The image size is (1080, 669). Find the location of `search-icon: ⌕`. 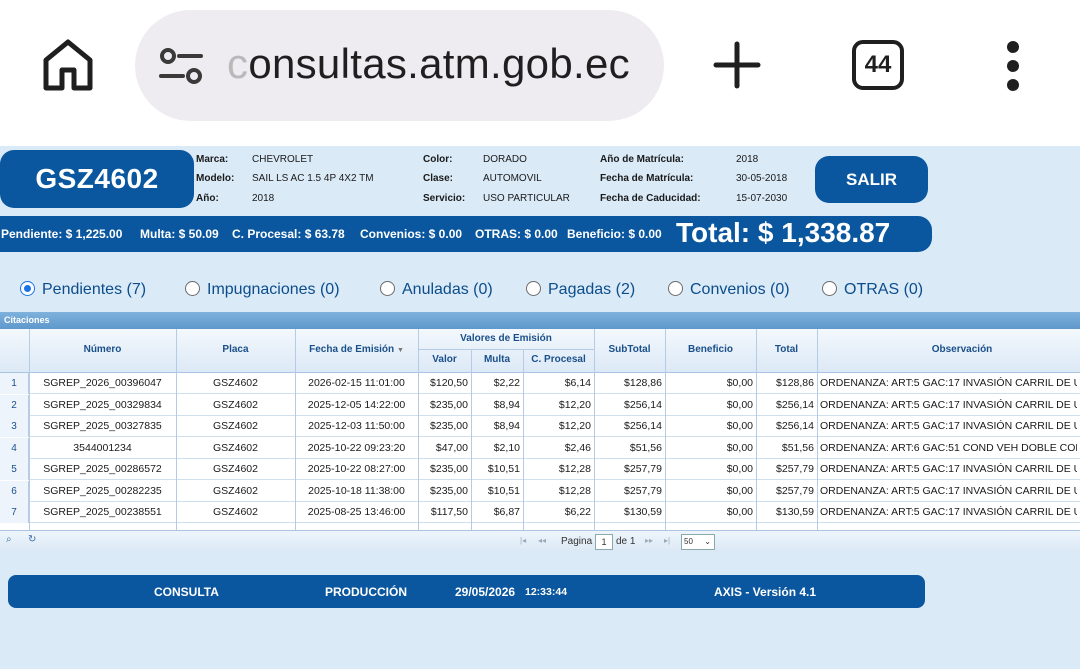

search-icon: ⌕ is located at coordinates (9, 539).